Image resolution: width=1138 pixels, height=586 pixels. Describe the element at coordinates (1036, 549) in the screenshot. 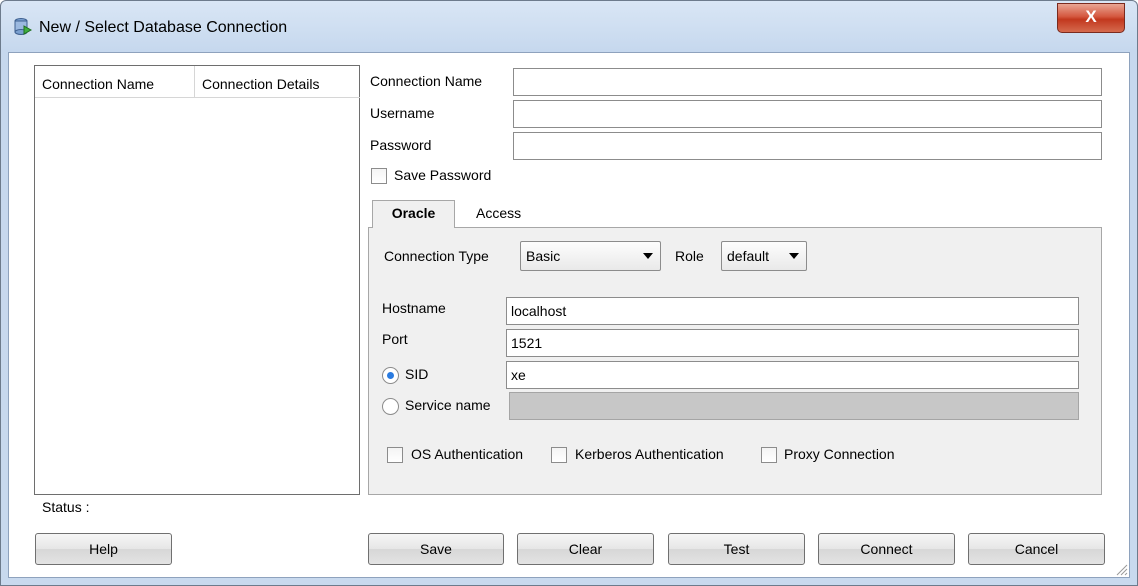

I see `cancel-button: Cancel` at that location.